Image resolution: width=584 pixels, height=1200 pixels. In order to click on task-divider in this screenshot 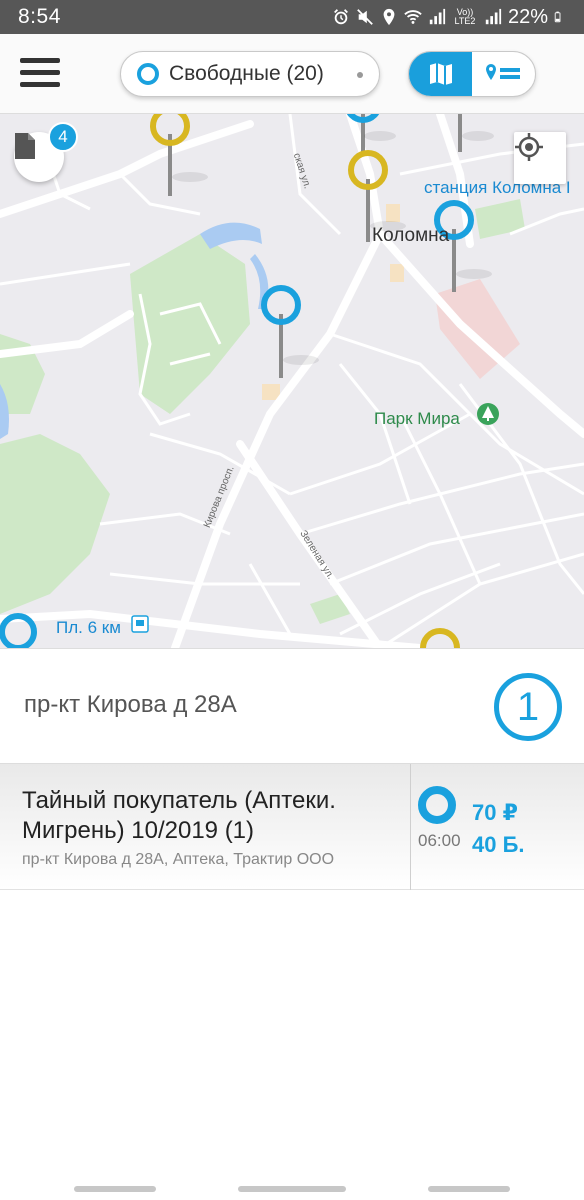, I will do `click(410, 827)`.